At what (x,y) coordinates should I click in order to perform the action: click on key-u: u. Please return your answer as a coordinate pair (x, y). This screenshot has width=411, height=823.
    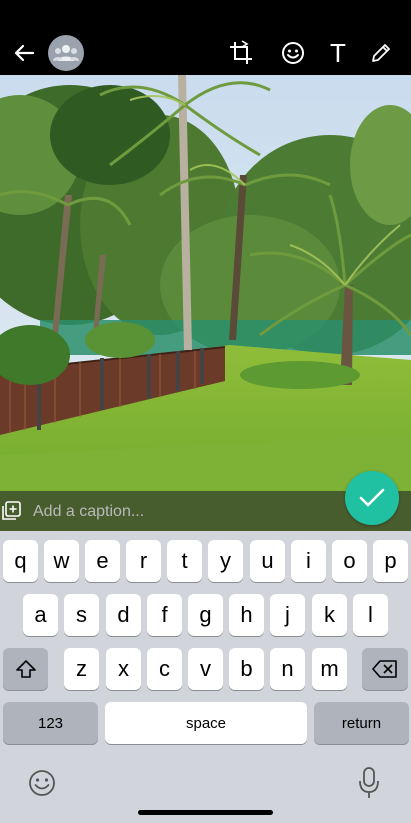
    Looking at the image, I should click on (267, 561).